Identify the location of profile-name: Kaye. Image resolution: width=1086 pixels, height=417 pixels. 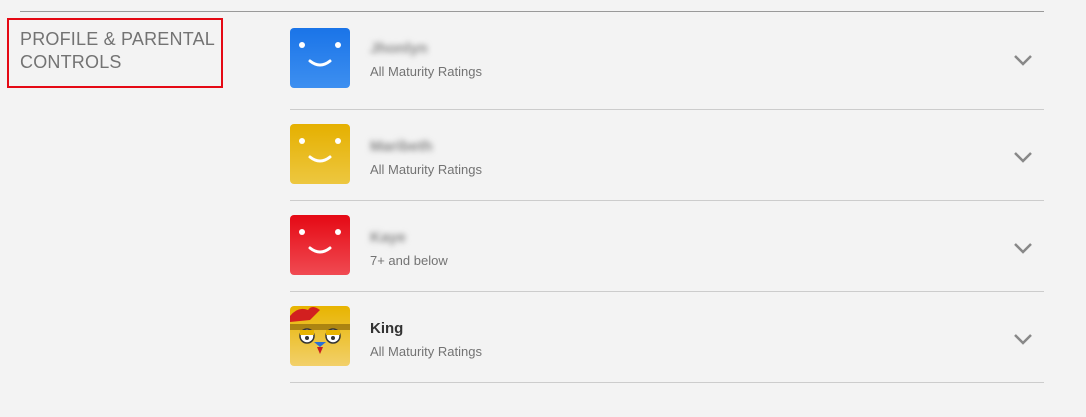
(388, 237).